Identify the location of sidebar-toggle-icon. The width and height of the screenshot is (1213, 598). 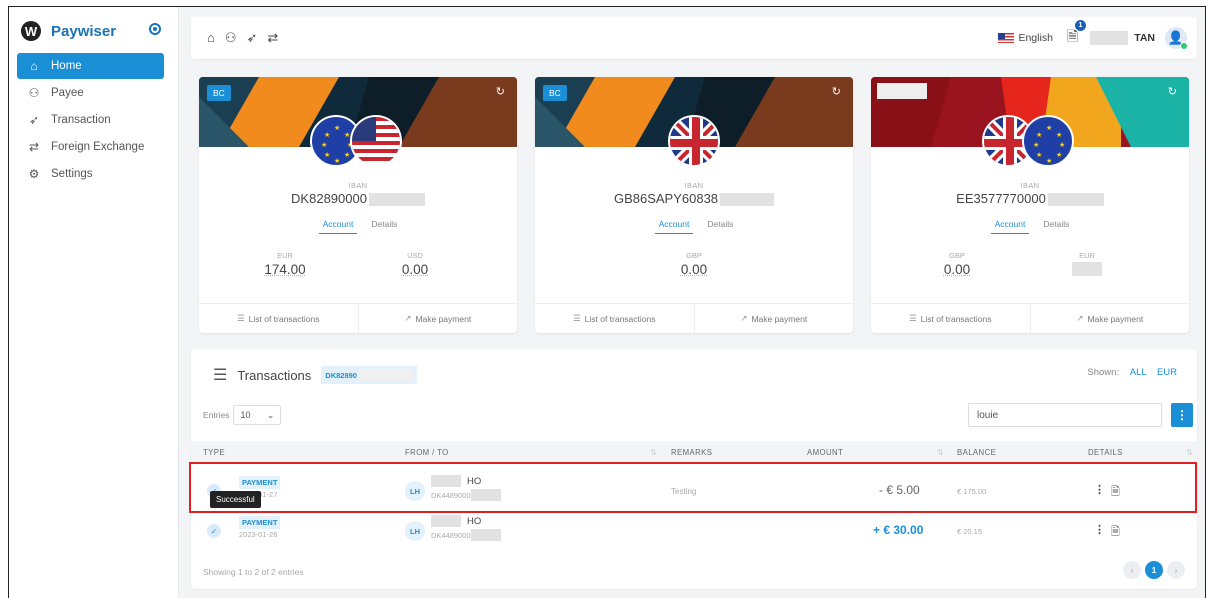
(155, 29).